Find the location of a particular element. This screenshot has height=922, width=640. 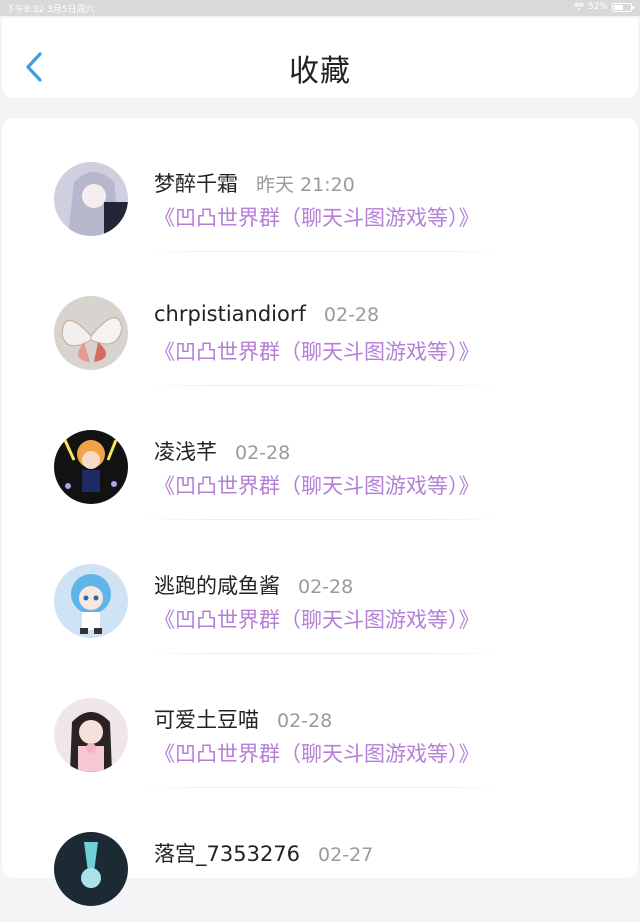

wifi-icon is located at coordinates (578, 7).